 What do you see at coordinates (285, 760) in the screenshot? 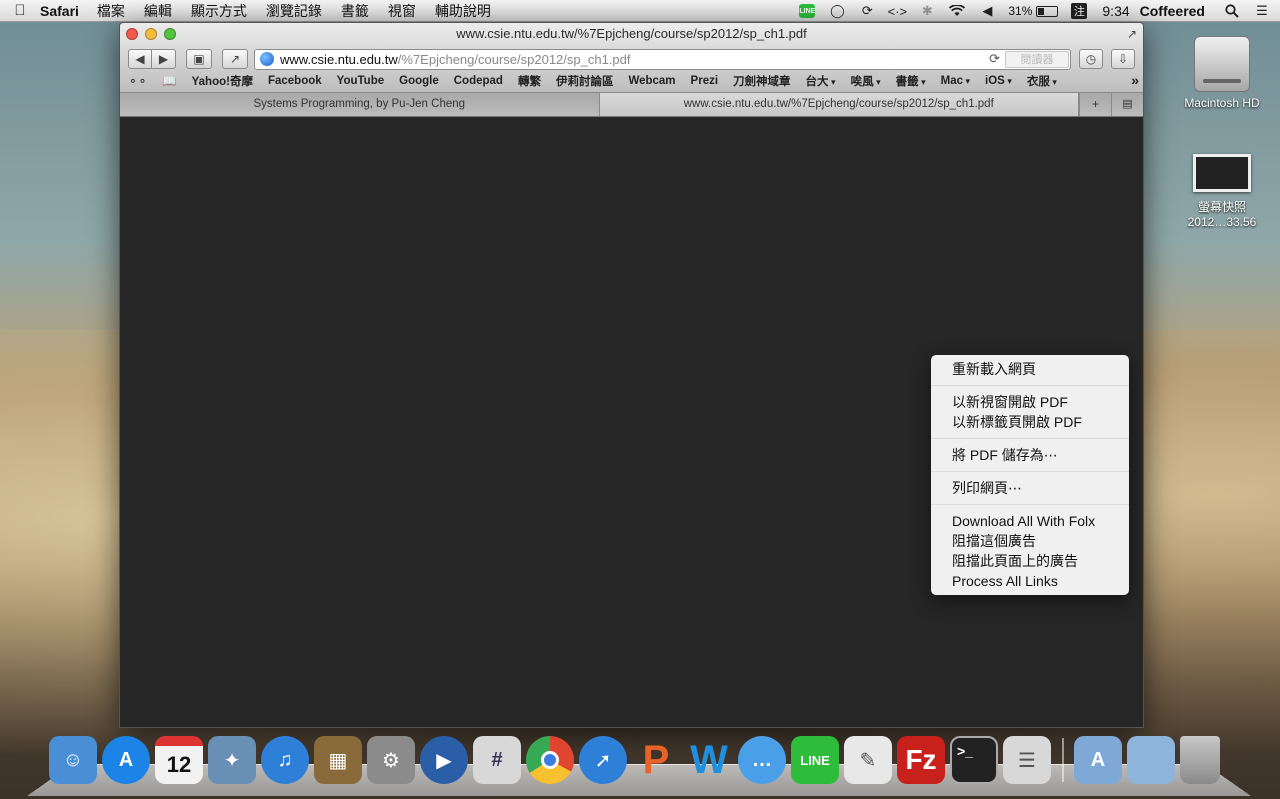
I see `itunes-icon: ♫` at bounding box center [285, 760].